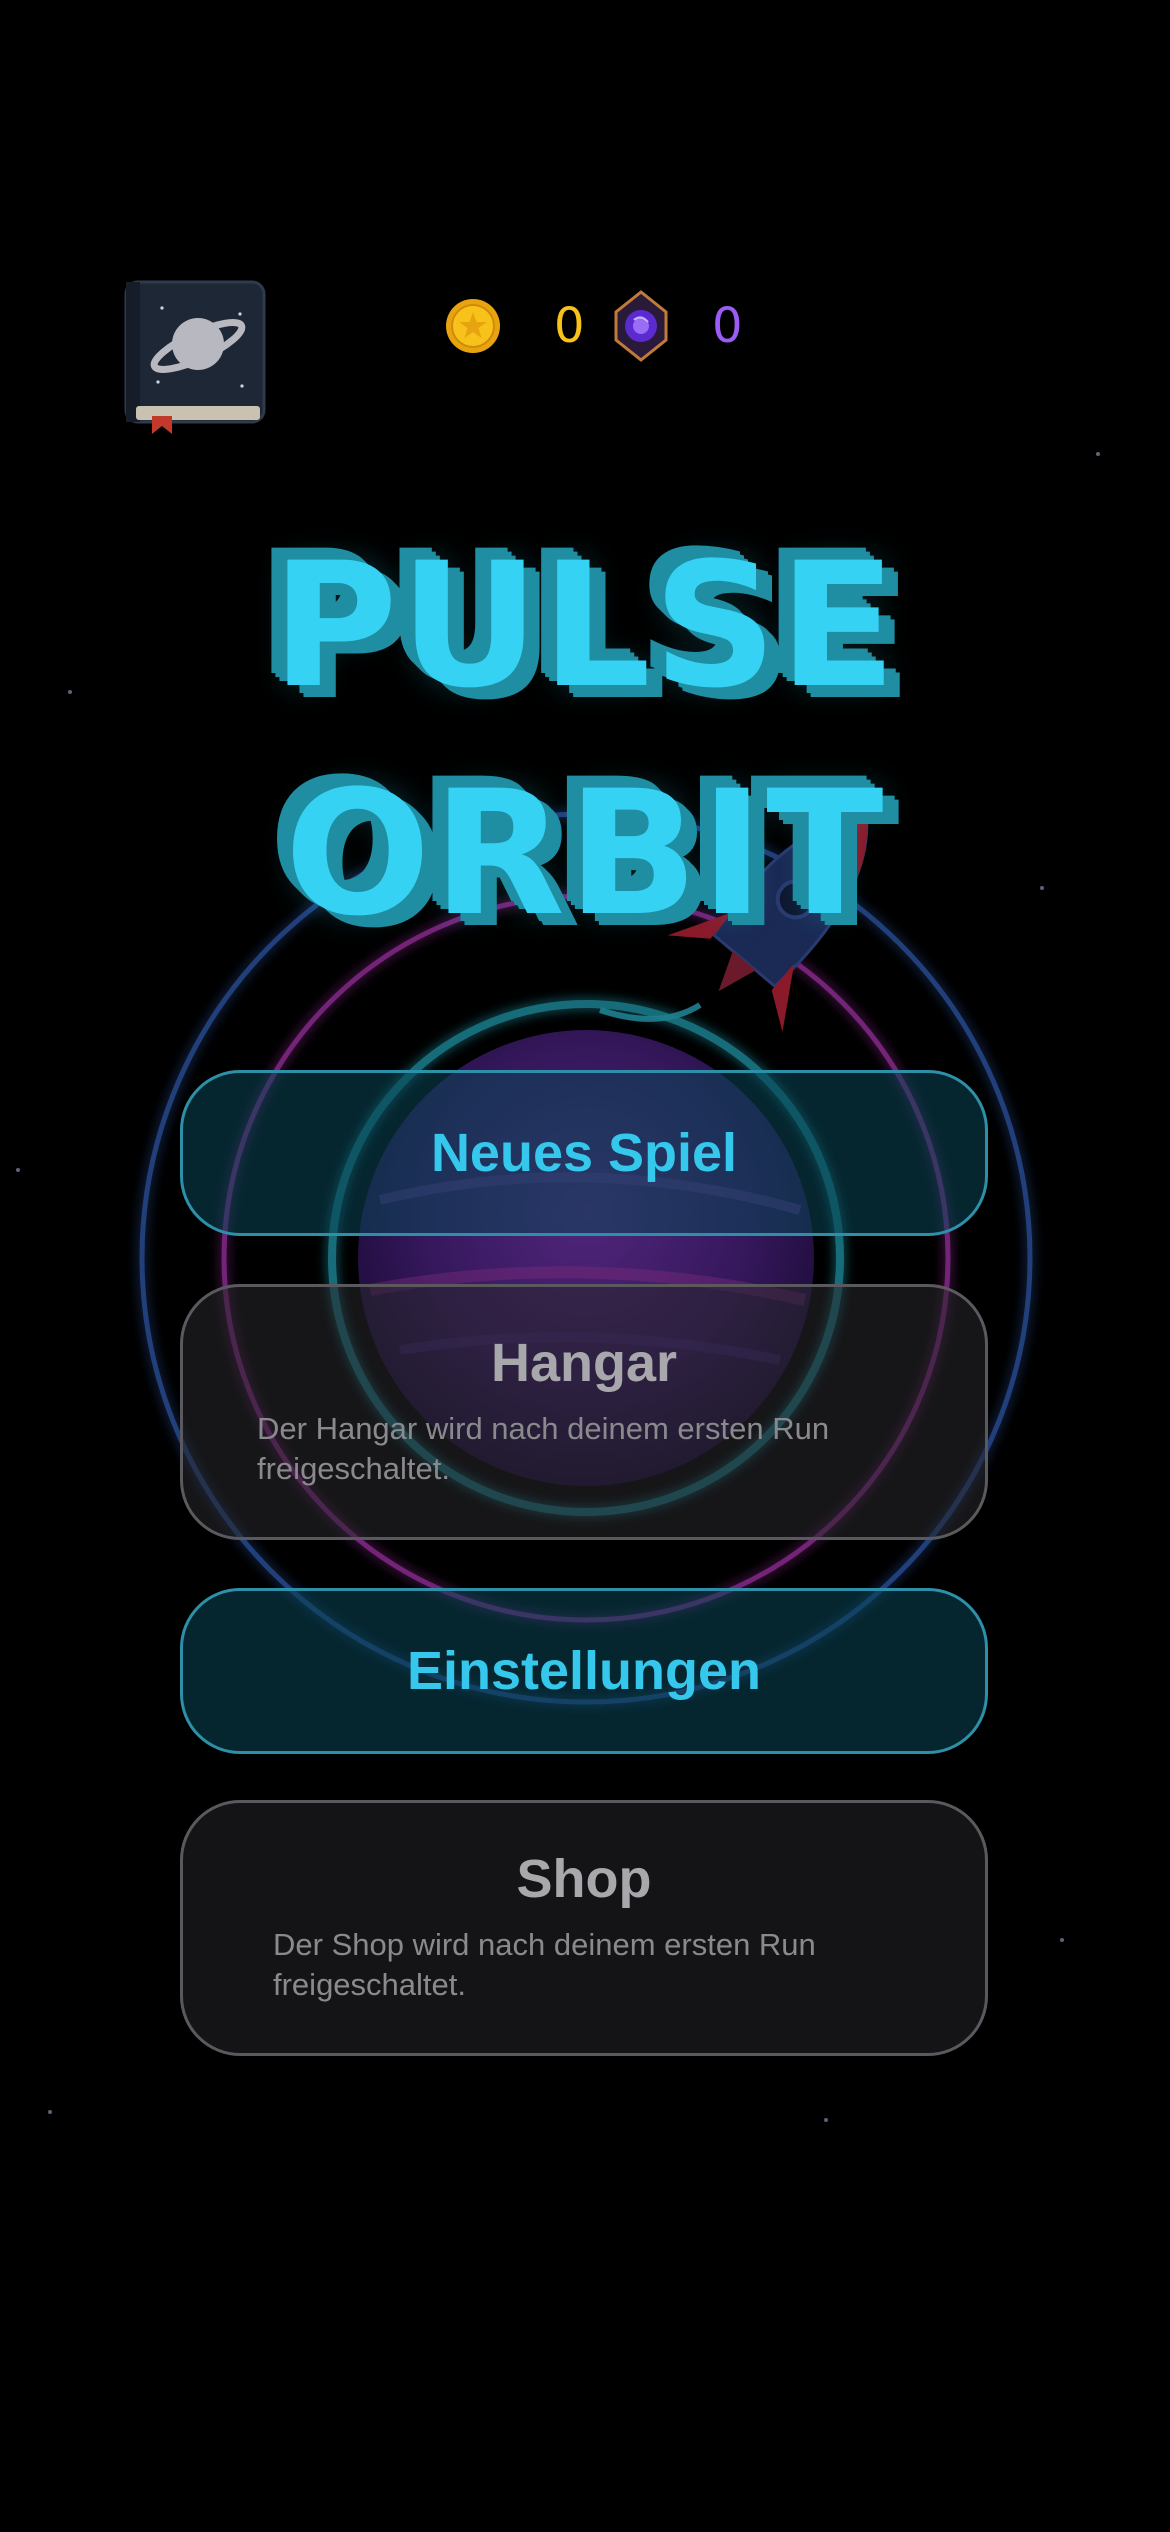 This screenshot has width=1170, height=2532. What do you see at coordinates (641, 326) in the screenshot?
I see `purple-gem-icon` at bounding box center [641, 326].